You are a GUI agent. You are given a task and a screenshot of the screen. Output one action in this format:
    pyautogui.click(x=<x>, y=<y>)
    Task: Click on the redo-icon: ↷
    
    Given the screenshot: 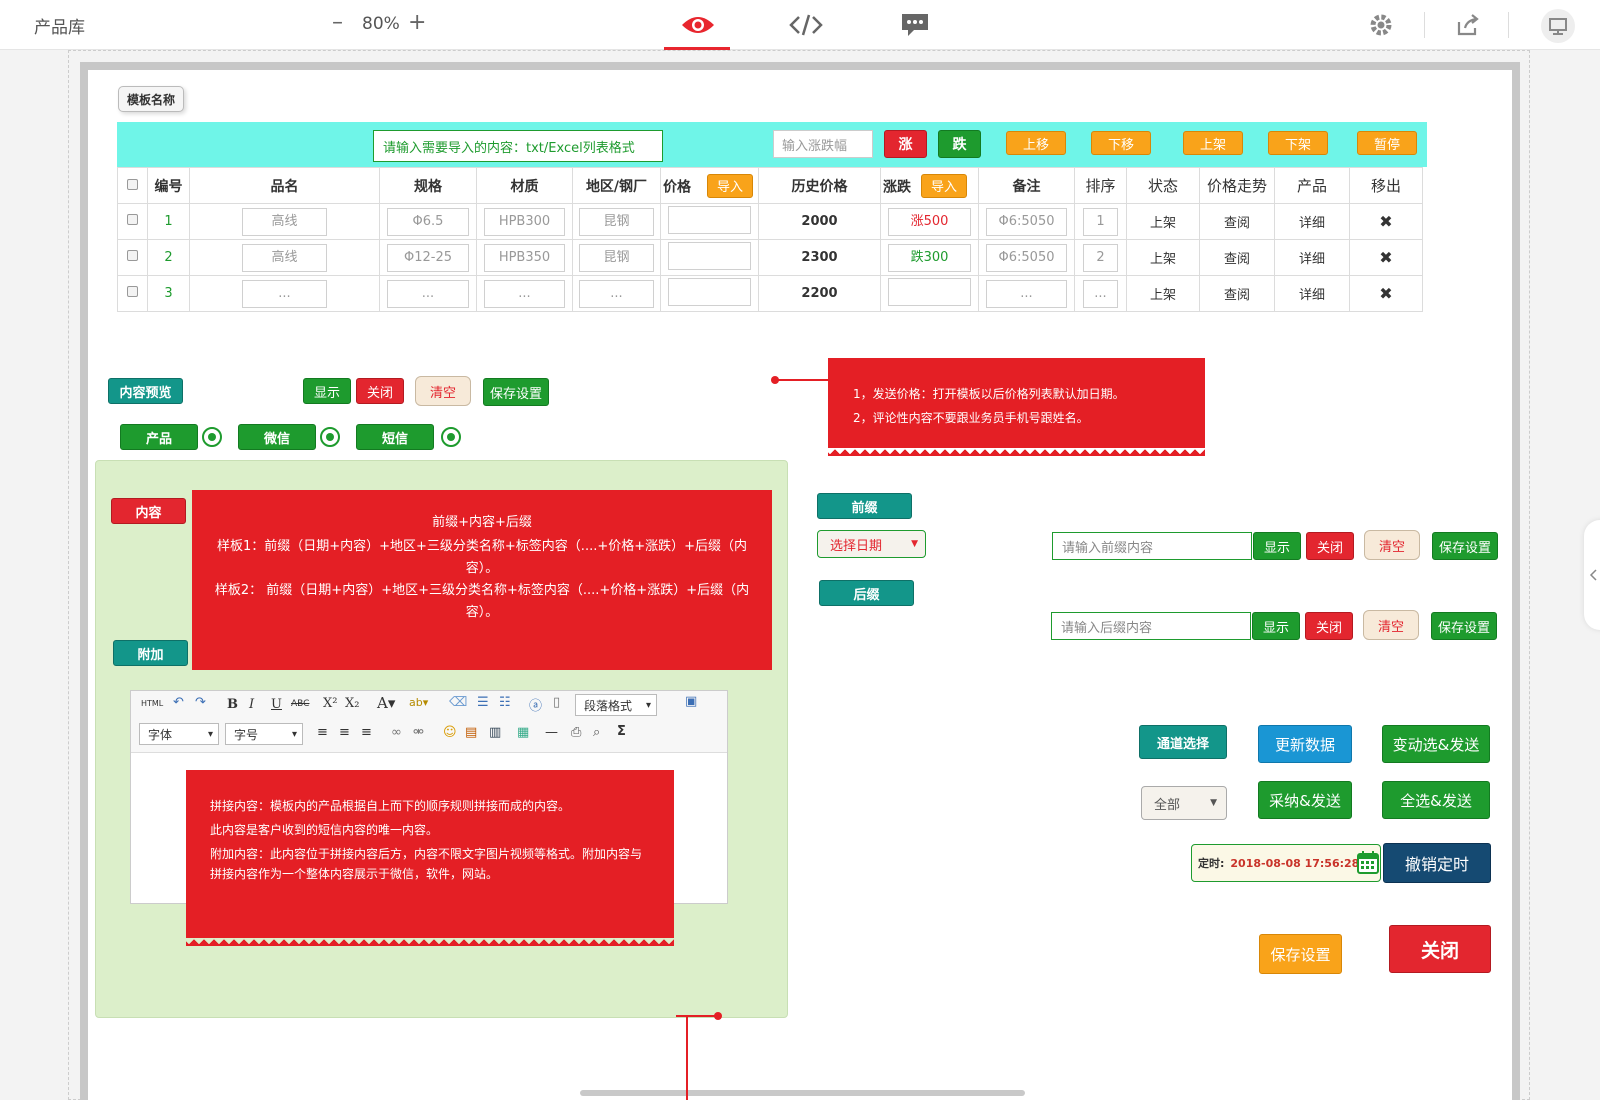 What is the action you would take?
    pyautogui.click(x=200, y=702)
    